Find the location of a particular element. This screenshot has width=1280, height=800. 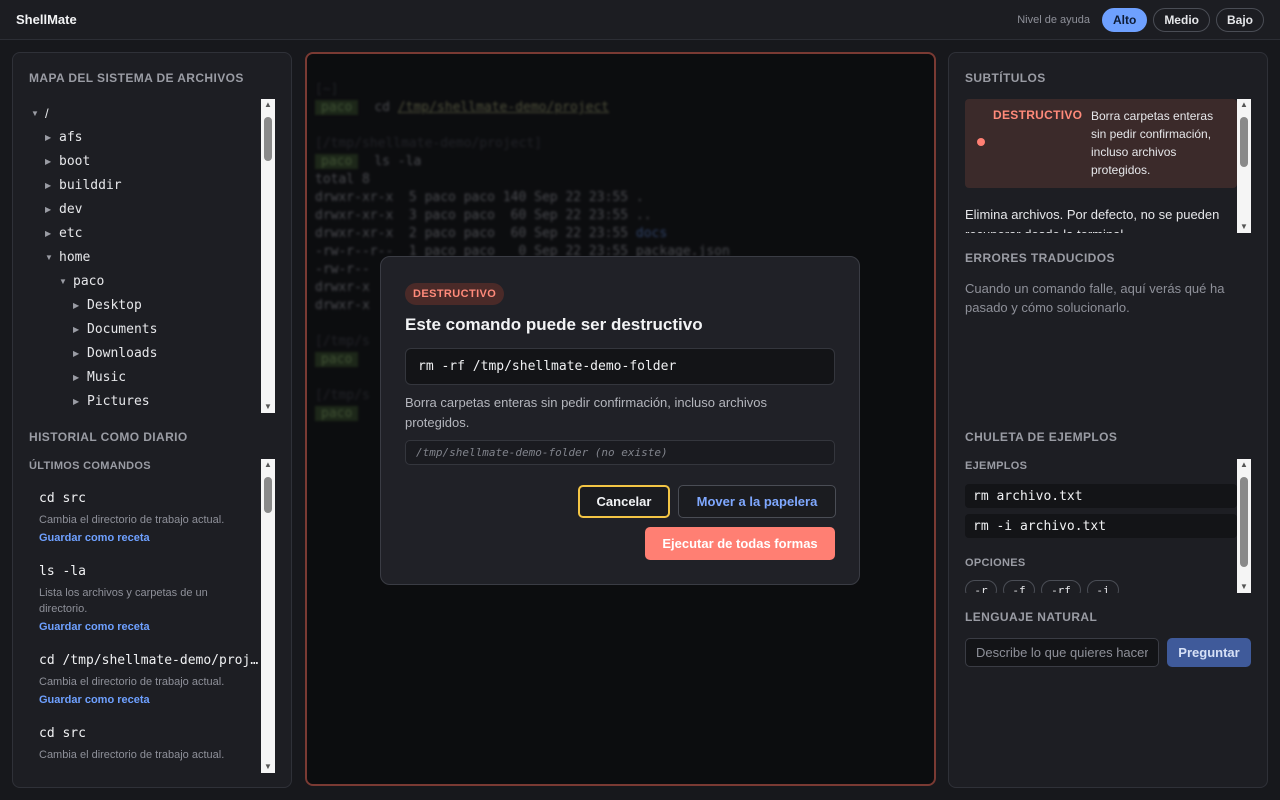

help-level-label: Nivel de ayuda is located at coordinates (1053, 19).